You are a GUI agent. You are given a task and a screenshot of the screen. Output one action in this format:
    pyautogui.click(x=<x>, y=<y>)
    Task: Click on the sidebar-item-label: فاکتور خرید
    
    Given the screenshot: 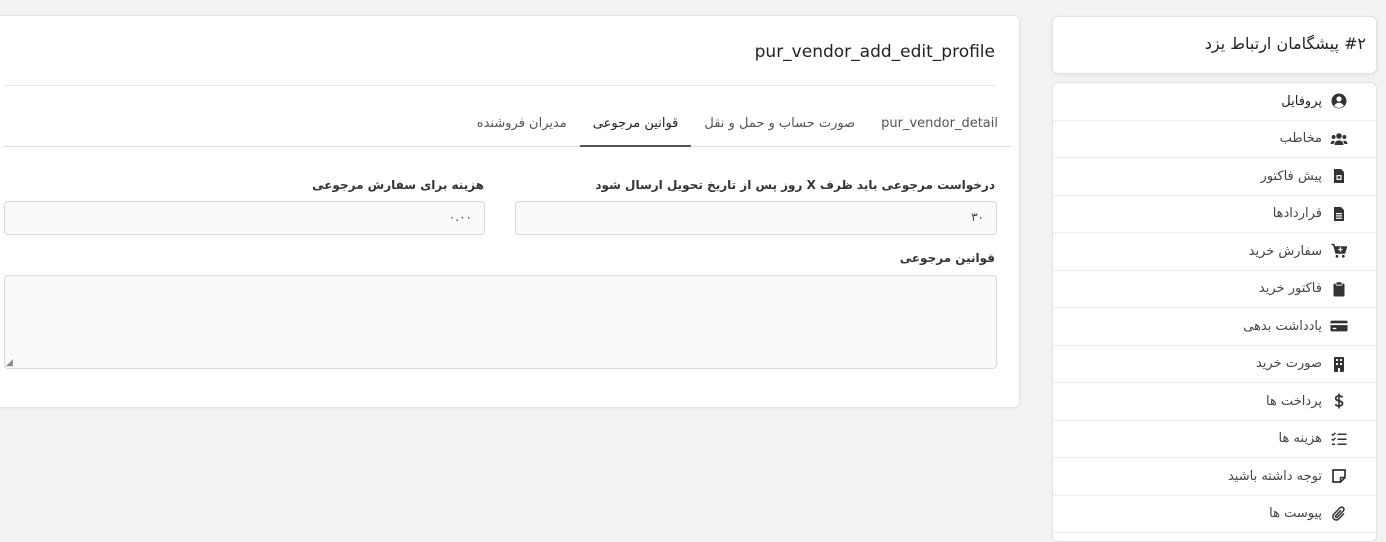 What is the action you would take?
    pyautogui.click(x=1290, y=289)
    